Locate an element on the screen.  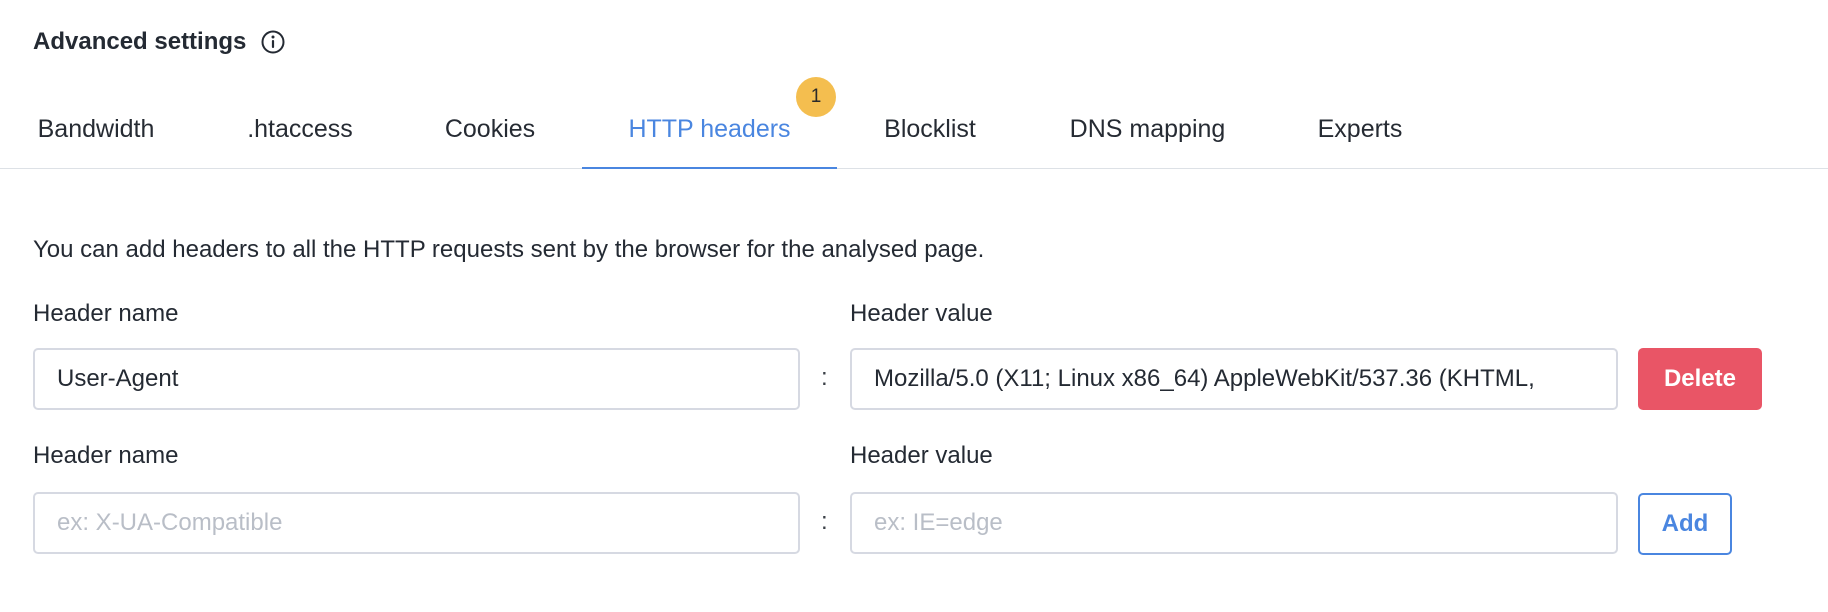
tab-count-badge: 1 is located at coordinates (816, 97).